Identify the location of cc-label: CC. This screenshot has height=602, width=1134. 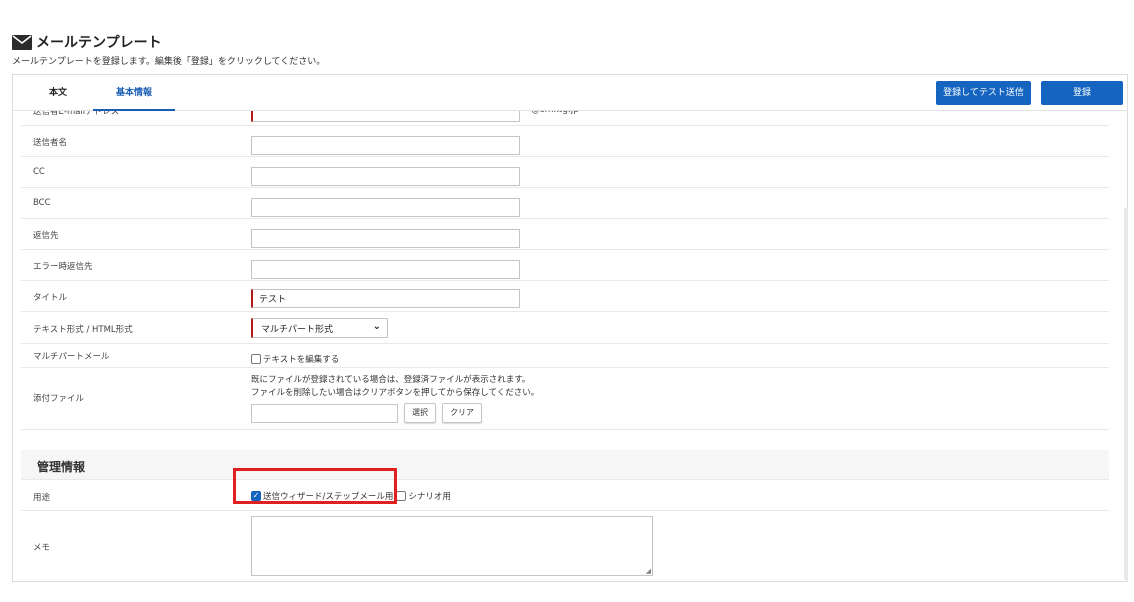
(39, 172).